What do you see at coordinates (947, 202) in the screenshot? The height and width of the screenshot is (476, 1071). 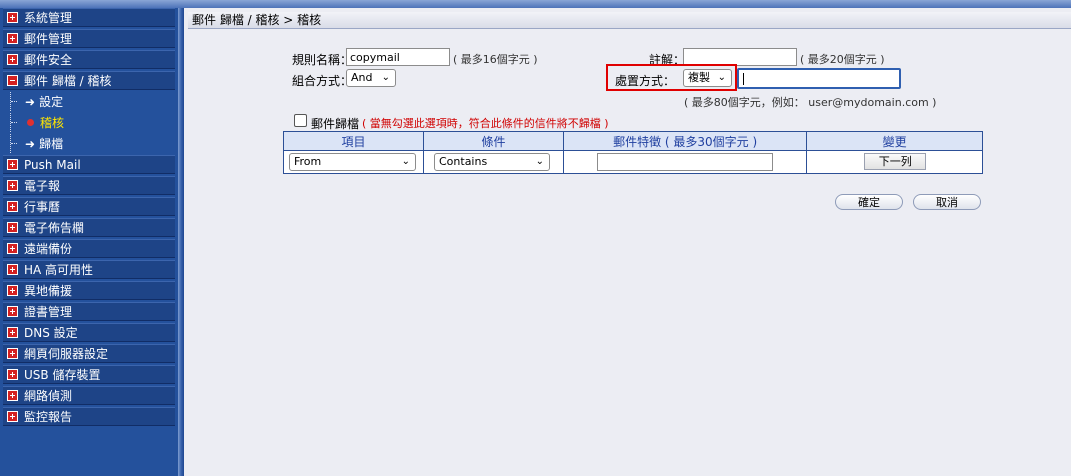 I see `cancel-button: 取消` at bounding box center [947, 202].